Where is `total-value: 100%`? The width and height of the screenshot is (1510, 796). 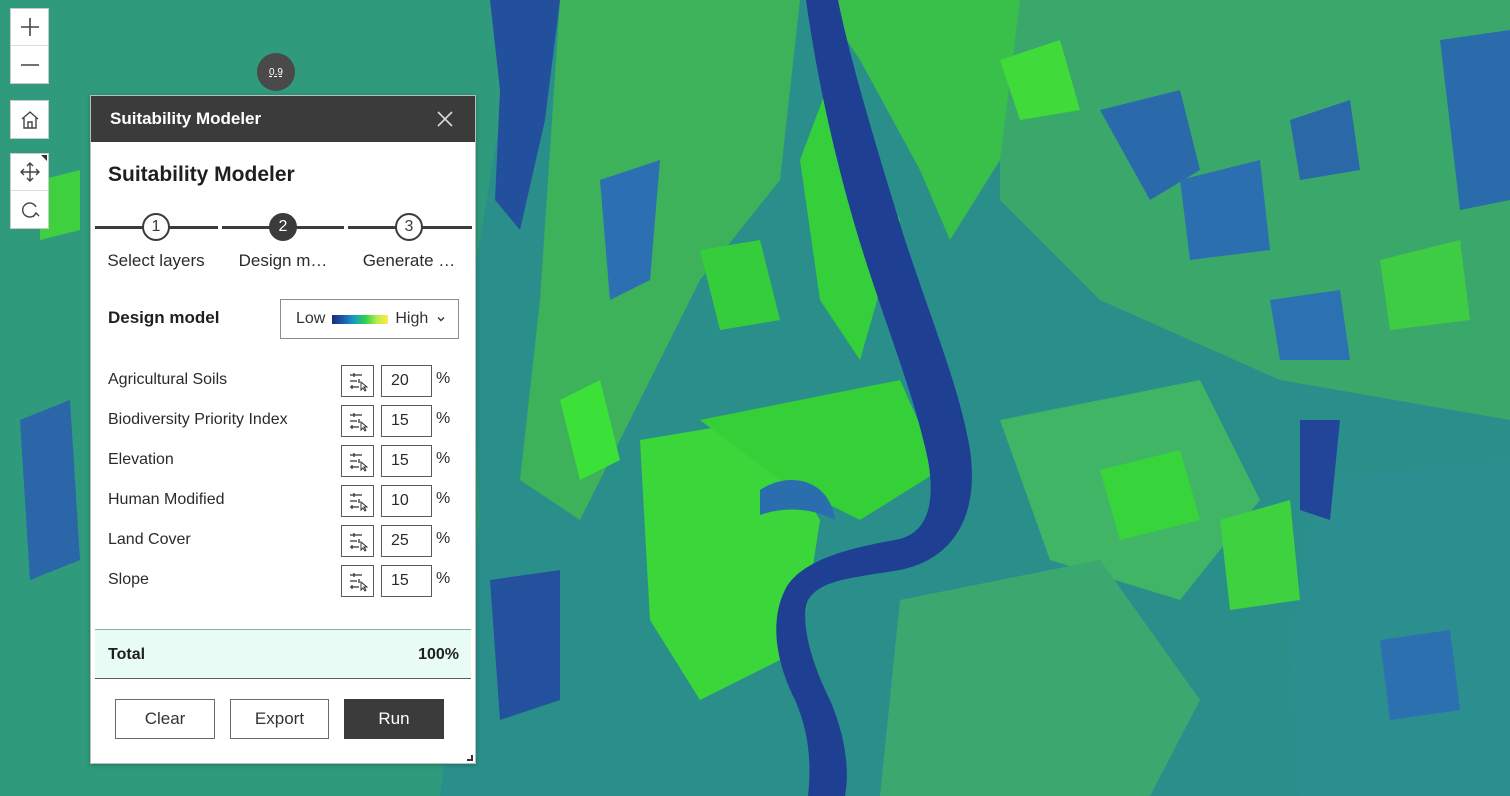 total-value: 100% is located at coordinates (438, 654).